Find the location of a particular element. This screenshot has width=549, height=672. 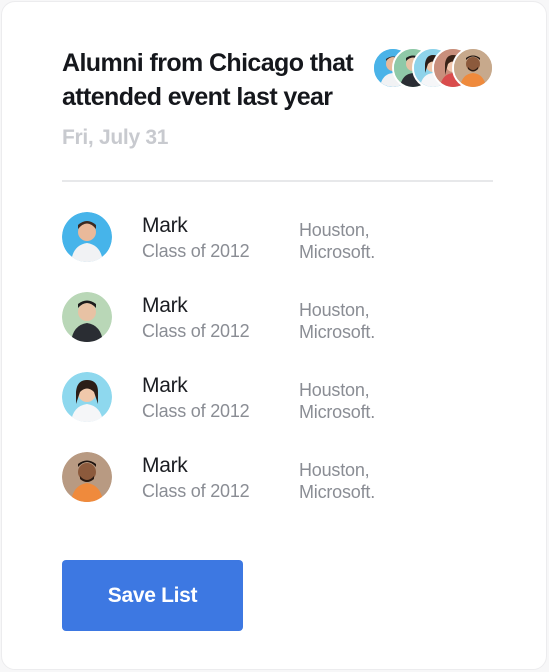

divider is located at coordinates (277, 181).